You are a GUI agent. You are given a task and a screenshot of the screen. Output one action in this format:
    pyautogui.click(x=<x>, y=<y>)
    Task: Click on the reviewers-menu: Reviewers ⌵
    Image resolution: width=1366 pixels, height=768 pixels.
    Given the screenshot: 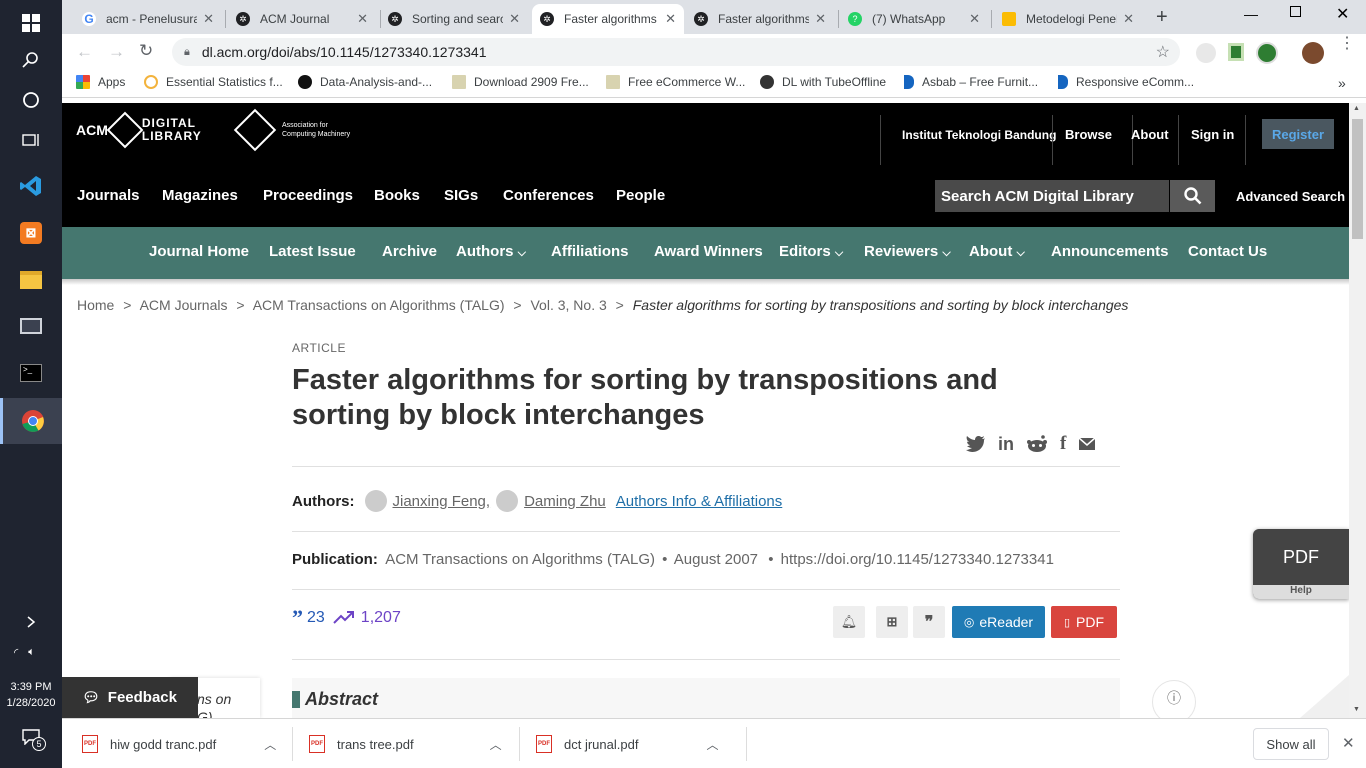 What is the action you would take?
    pyautogui.click(x=907, y=251)
    